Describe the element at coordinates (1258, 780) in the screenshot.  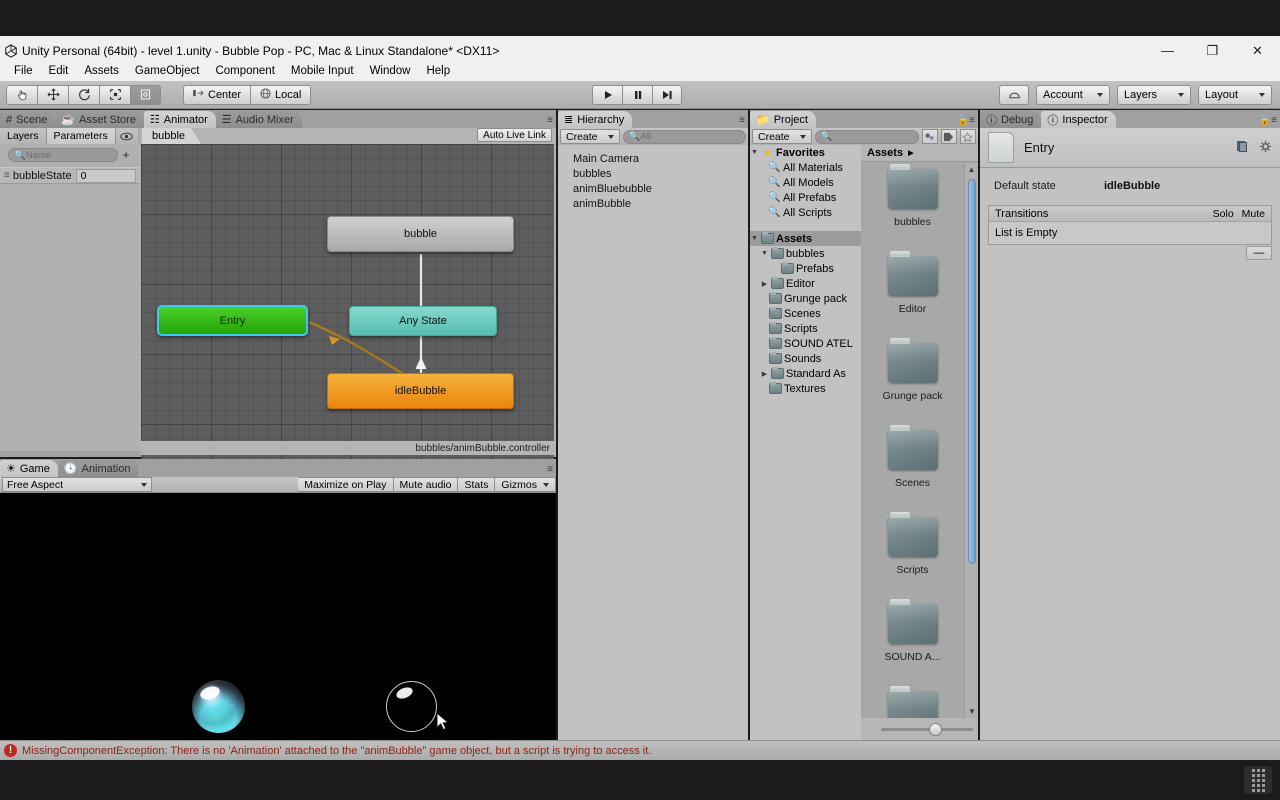
I see `keyboard-icon` at that location.